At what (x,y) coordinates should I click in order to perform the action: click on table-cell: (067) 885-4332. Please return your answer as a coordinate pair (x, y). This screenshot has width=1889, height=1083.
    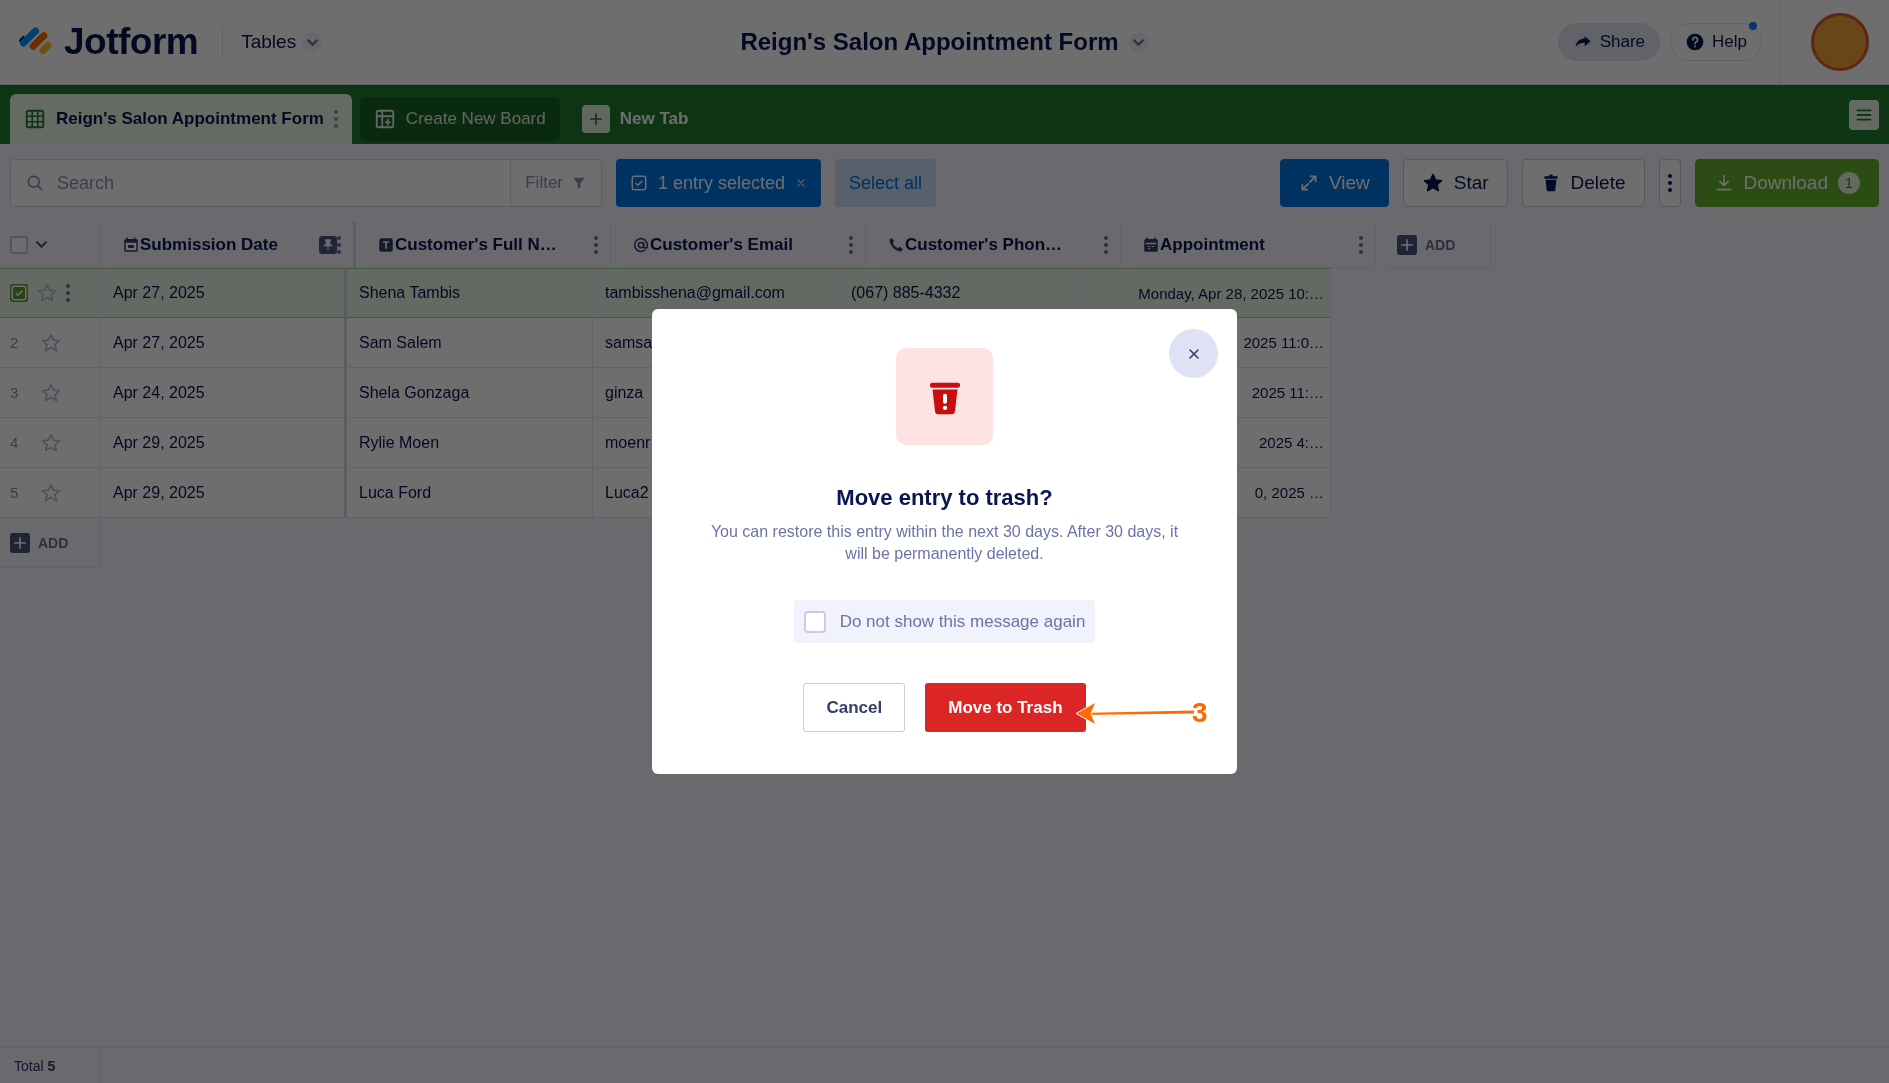
    Looking at the image, I should click on (906, 293).